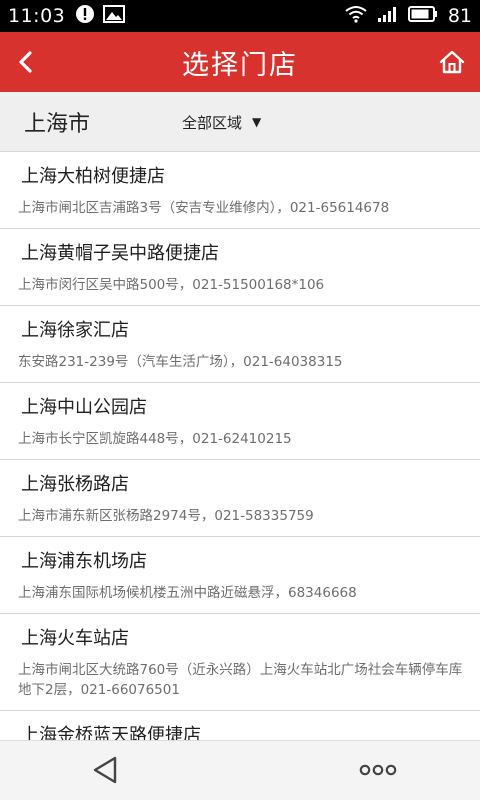 The width and height of the screenshot is (480, 800). I want to click on store-name: 上海金桥蓝天路便捷店, so click(111, 732).